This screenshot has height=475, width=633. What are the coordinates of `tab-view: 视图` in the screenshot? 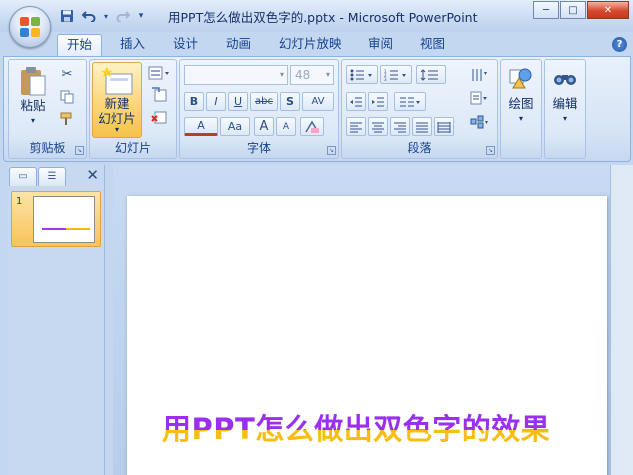 It's located at (432, 45).